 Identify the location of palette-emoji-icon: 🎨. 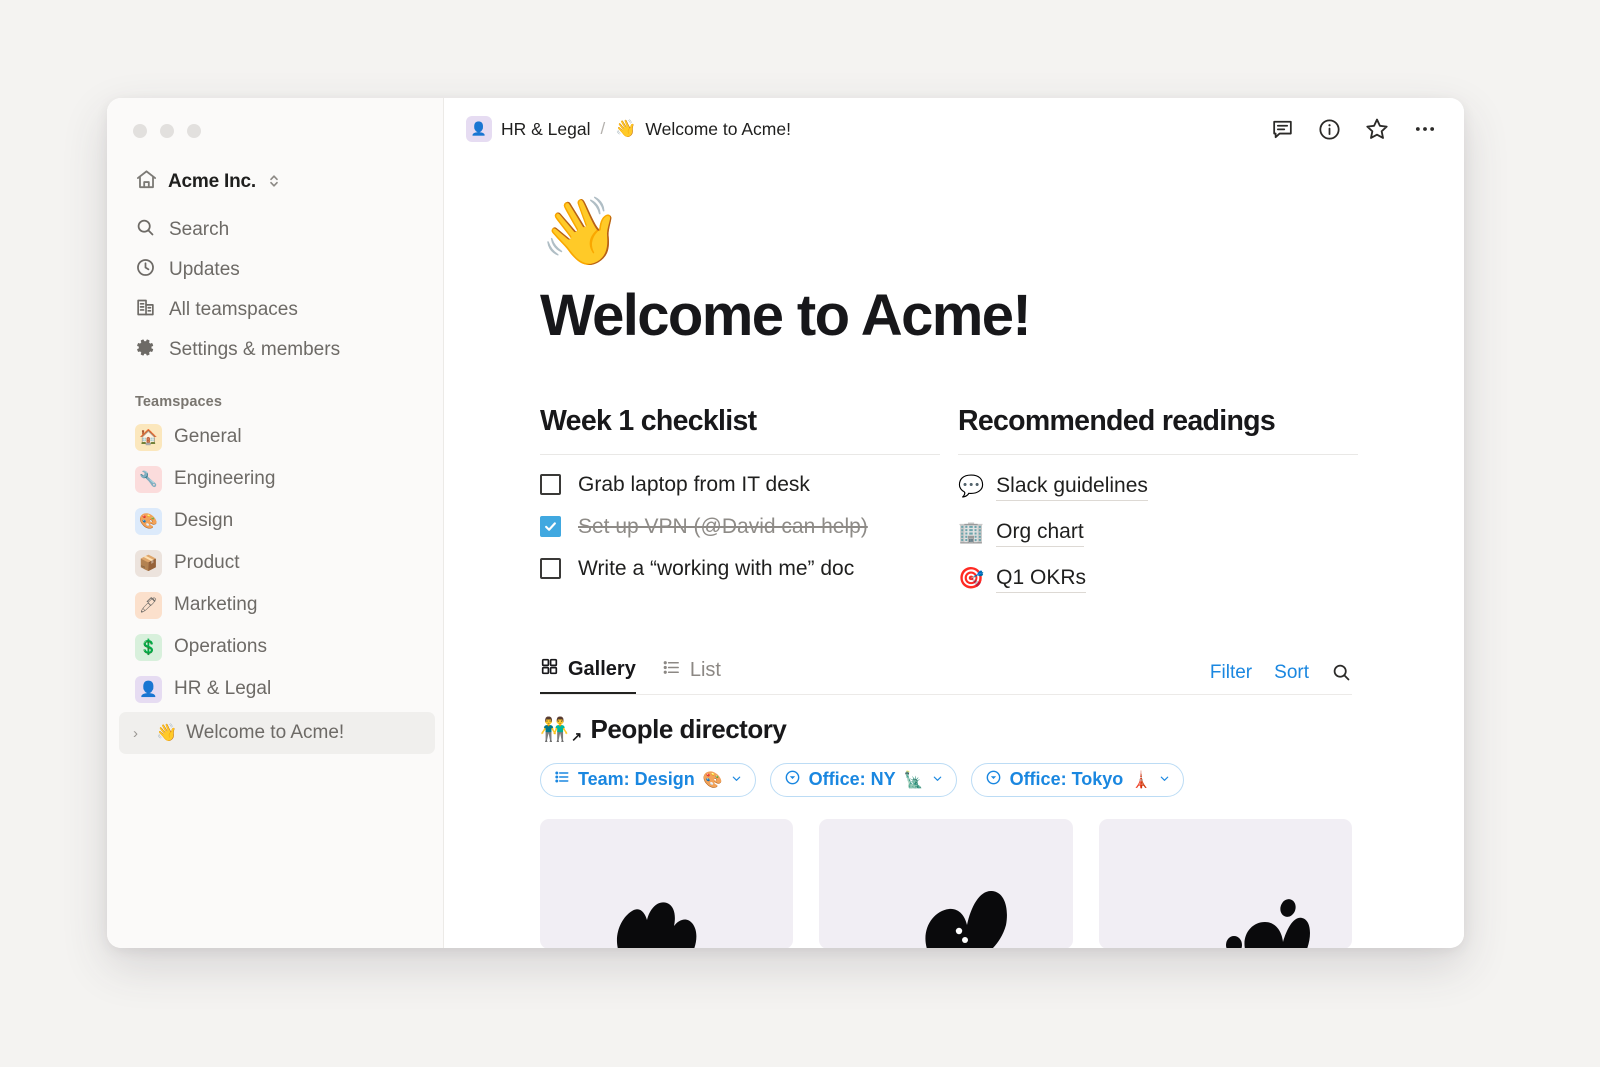
(712, 780).